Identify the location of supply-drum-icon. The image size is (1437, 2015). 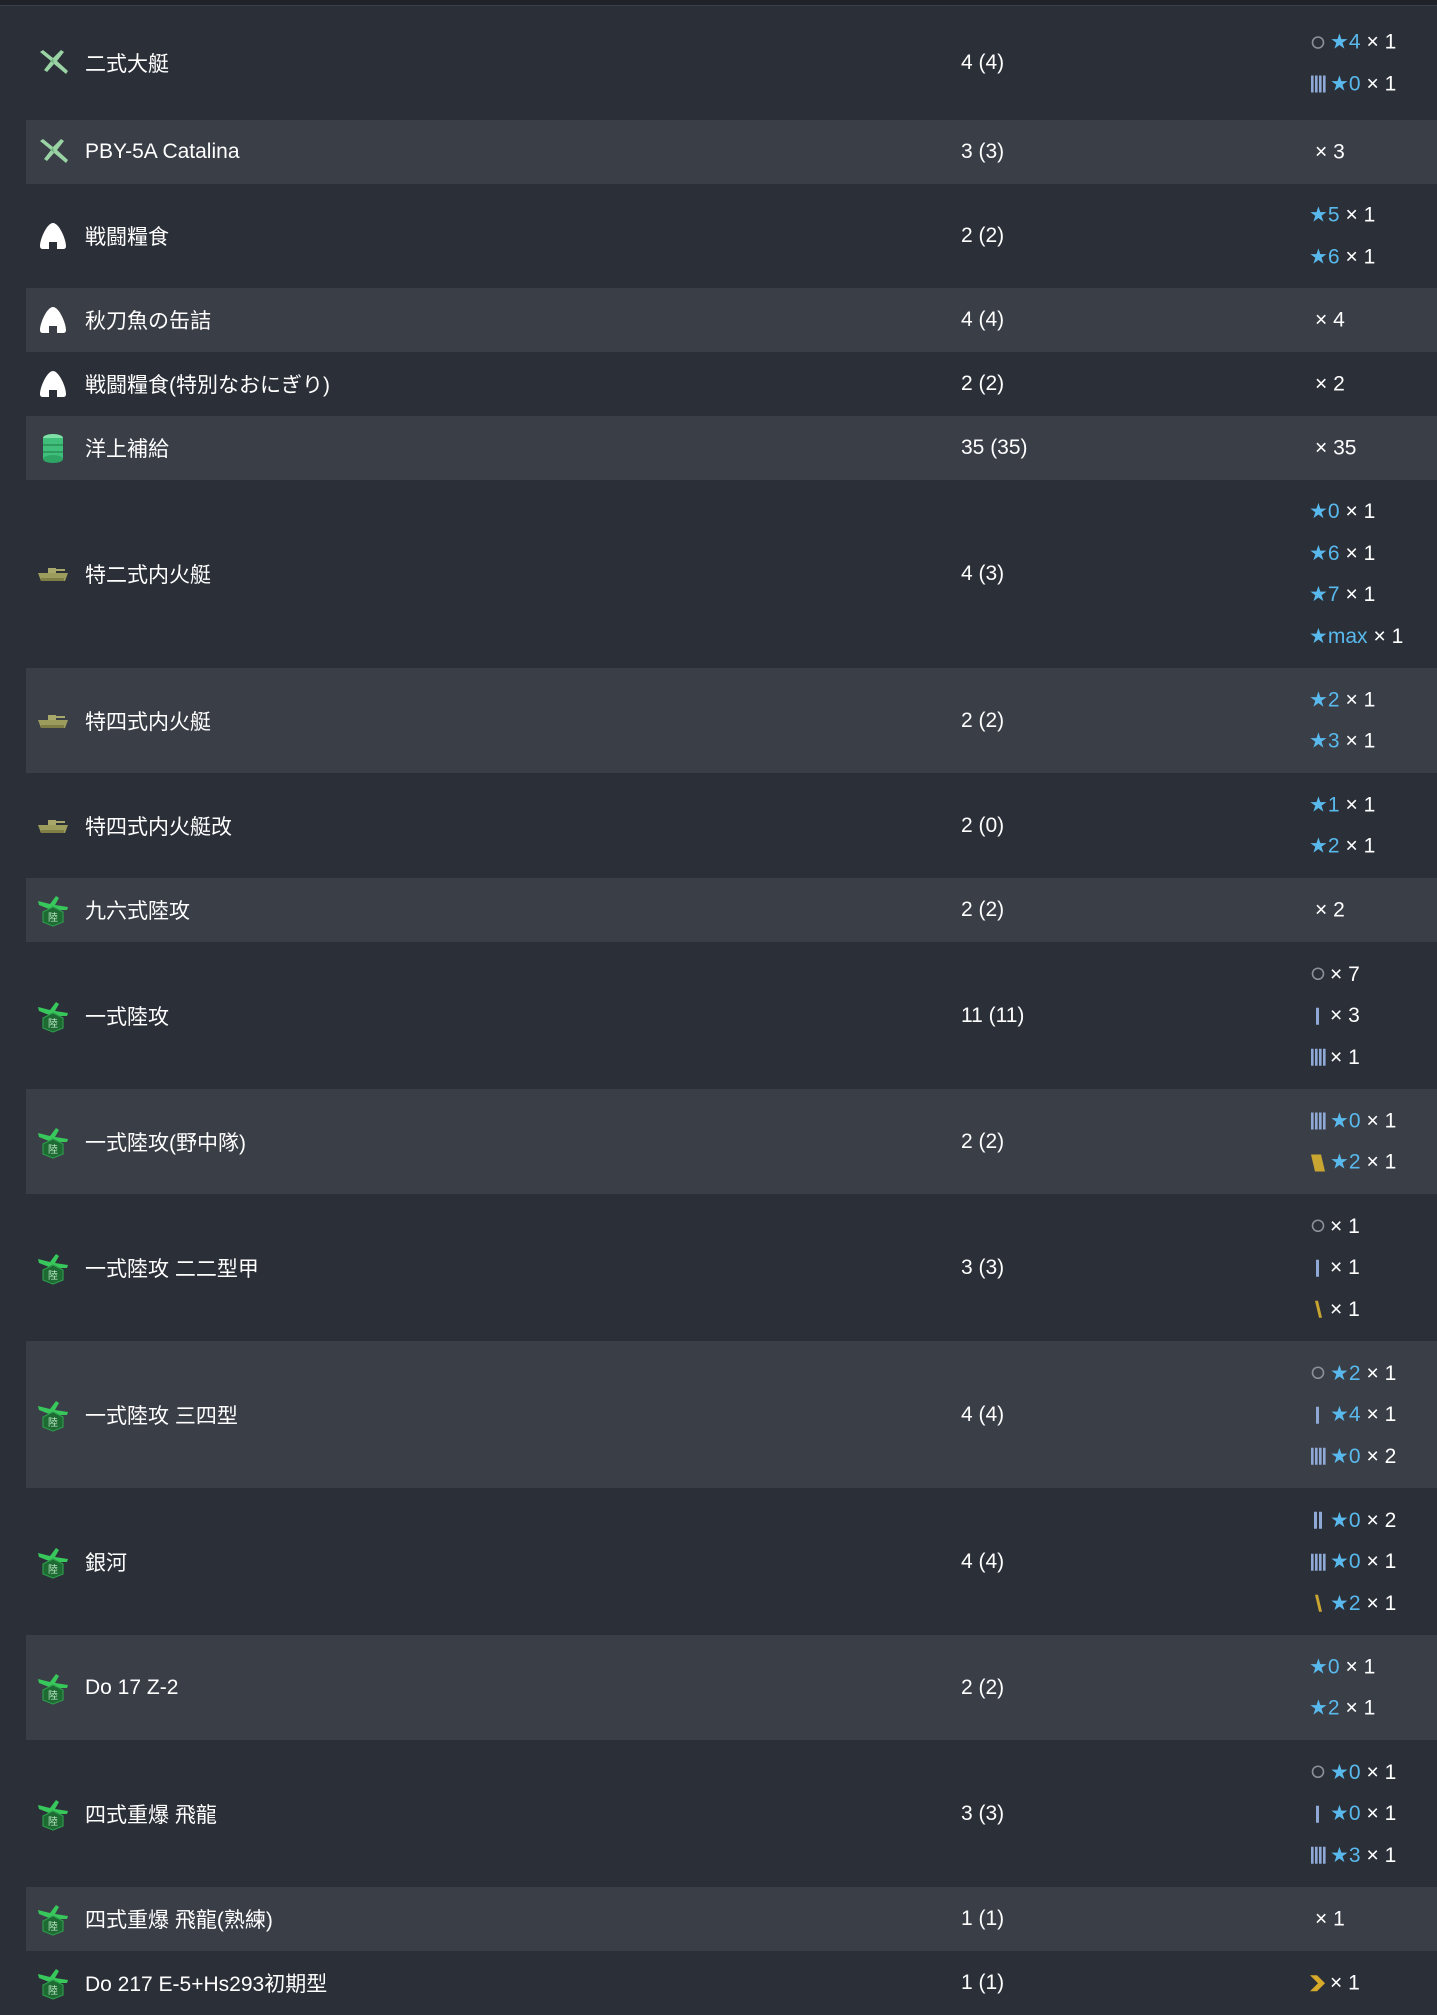
(53, 448).